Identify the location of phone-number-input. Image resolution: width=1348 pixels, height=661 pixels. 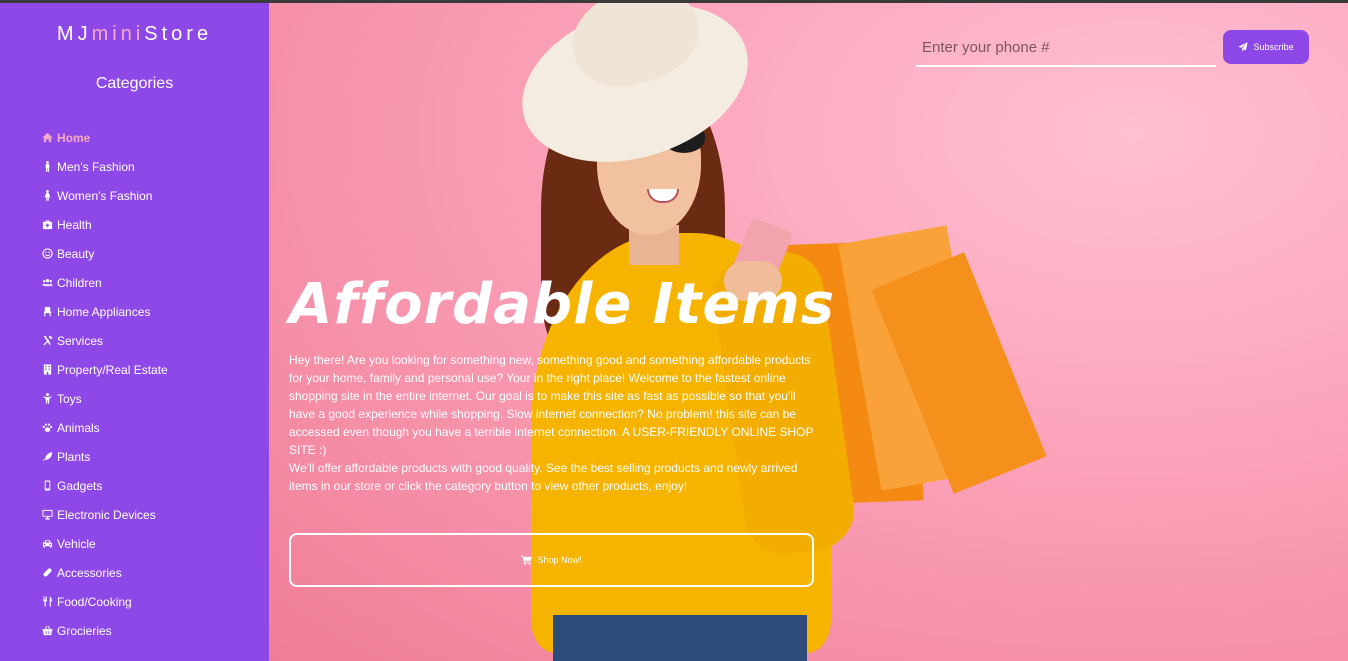
(1066, 48).